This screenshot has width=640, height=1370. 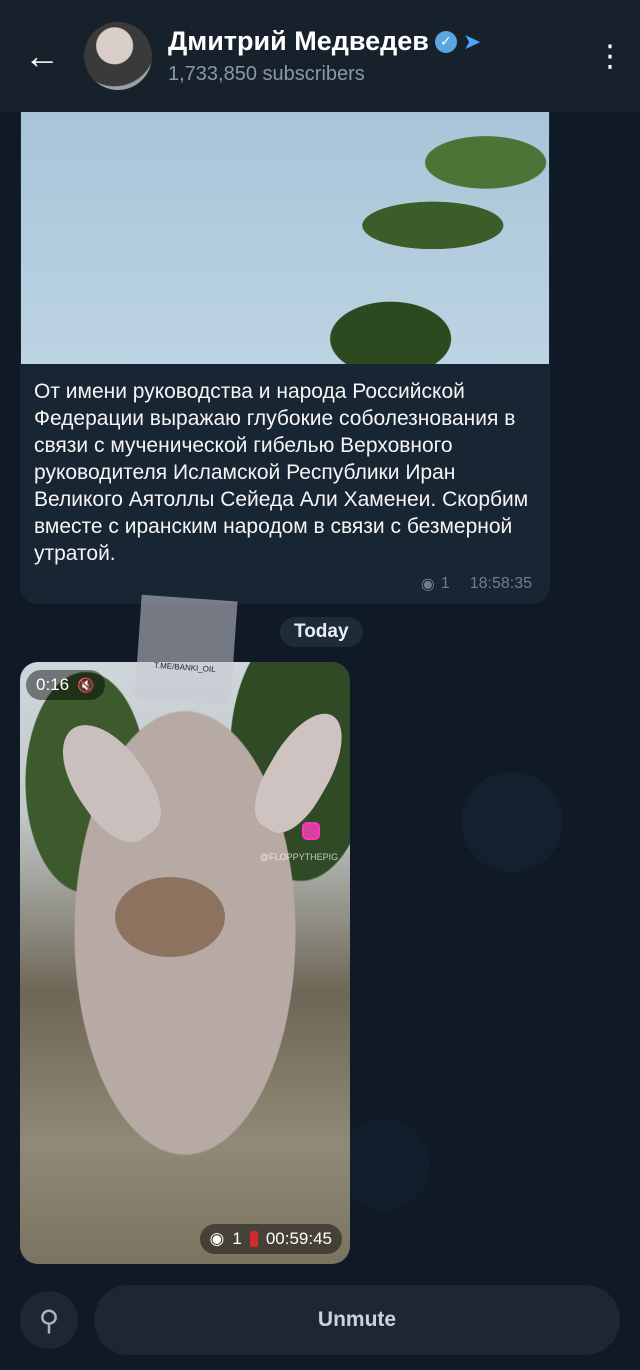 I want to click on date-separator: Today, so click(x=321, y=632).